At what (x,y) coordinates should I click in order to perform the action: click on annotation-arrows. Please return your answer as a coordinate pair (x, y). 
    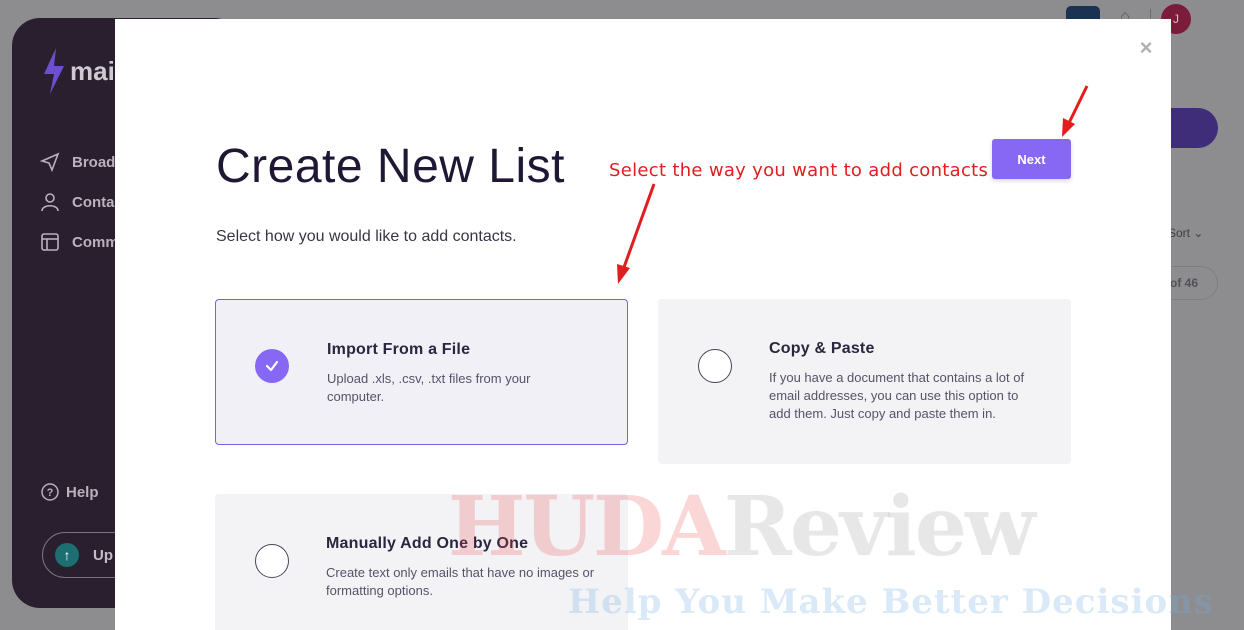
    Looking at the image, I should click on (853, 184).